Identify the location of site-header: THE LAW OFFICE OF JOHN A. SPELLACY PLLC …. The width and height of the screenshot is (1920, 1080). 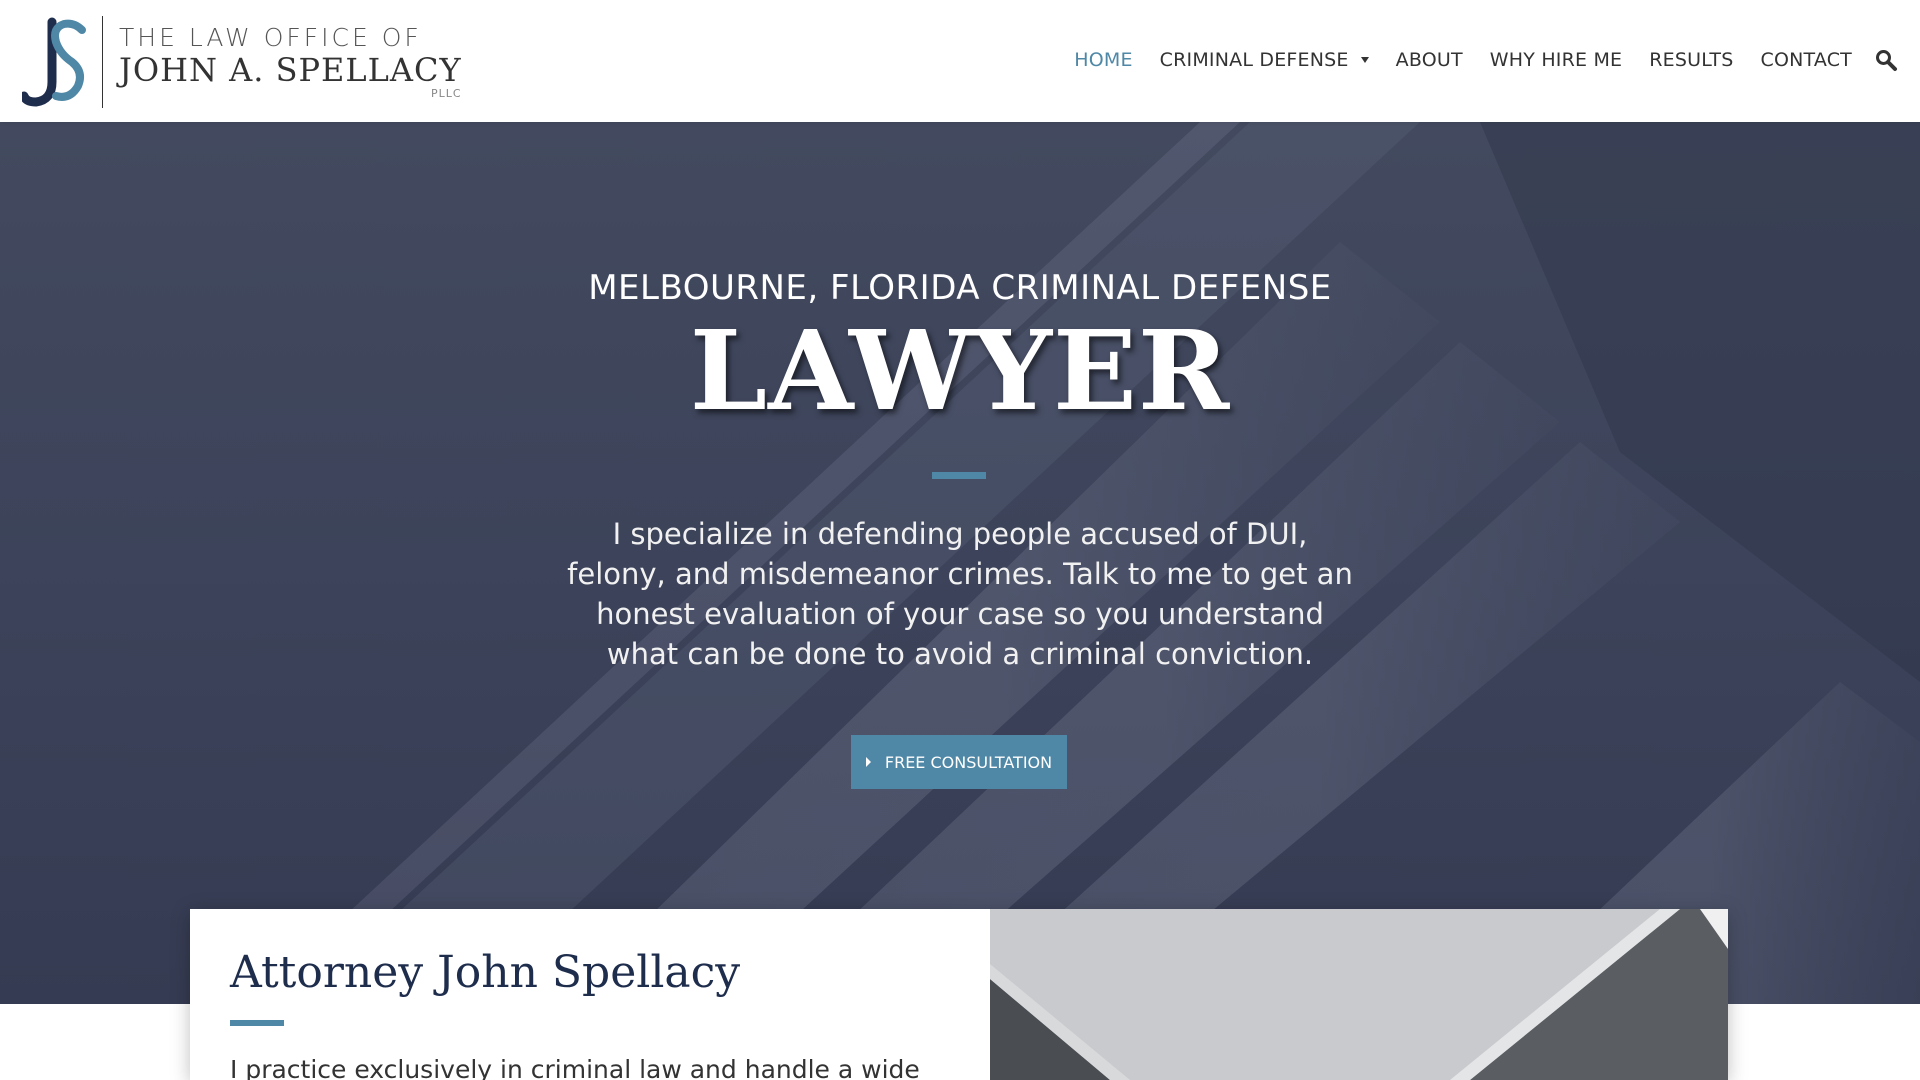
(960, 61).